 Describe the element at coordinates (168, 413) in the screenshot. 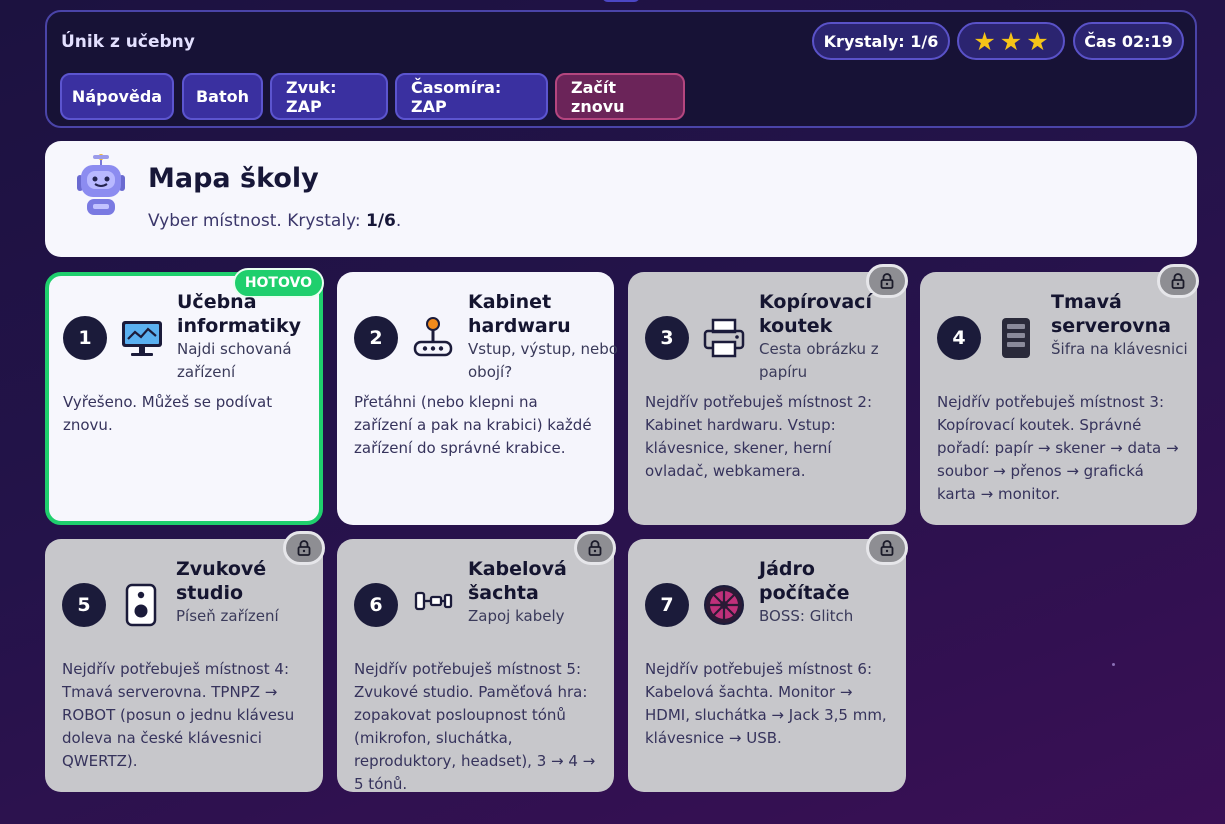

I see `room-description: Vyřešeno. Můžeš se podívat znovu.` at that location.